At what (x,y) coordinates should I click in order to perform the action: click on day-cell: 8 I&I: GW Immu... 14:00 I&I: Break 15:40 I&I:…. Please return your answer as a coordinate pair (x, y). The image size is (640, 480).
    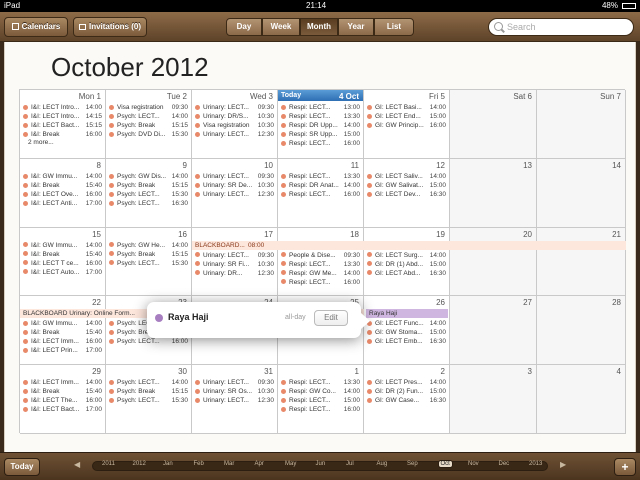
    Looking at the image, I should click on (63, 193).